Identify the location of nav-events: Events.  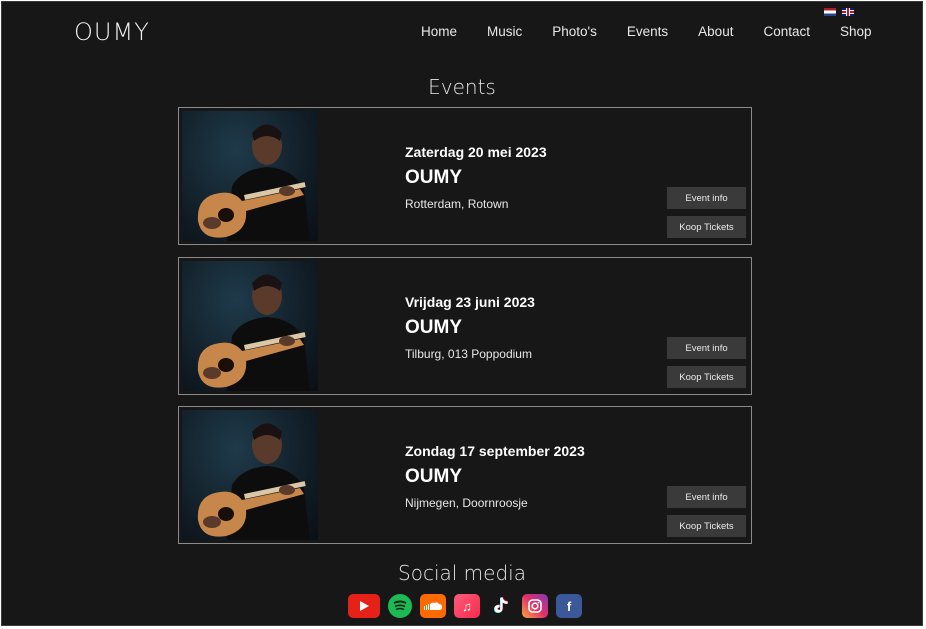
(647, 31).